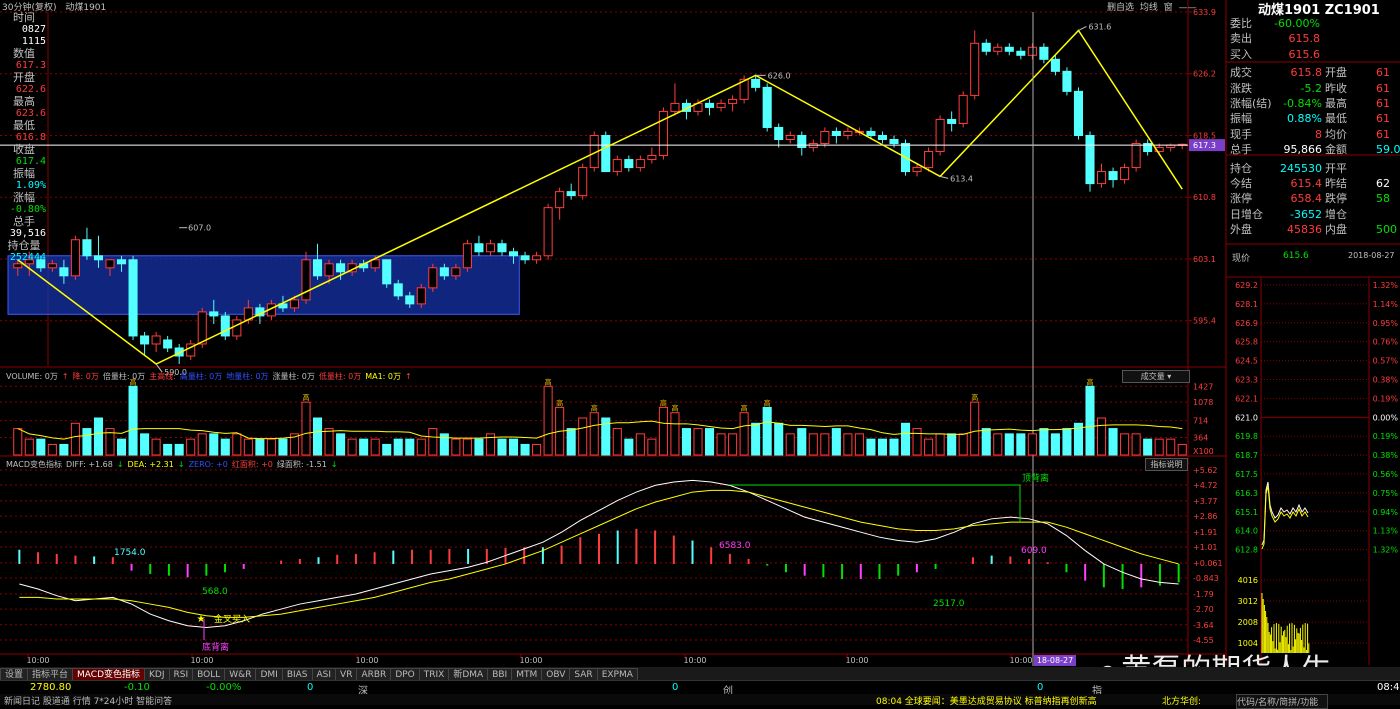 This screenshot has height=709, width=1400. What do you see at coordinates (32, 376) in the screenshot?
I see `volume-legend-item: VOLUME: 0万` at bounding box center [32, 376].